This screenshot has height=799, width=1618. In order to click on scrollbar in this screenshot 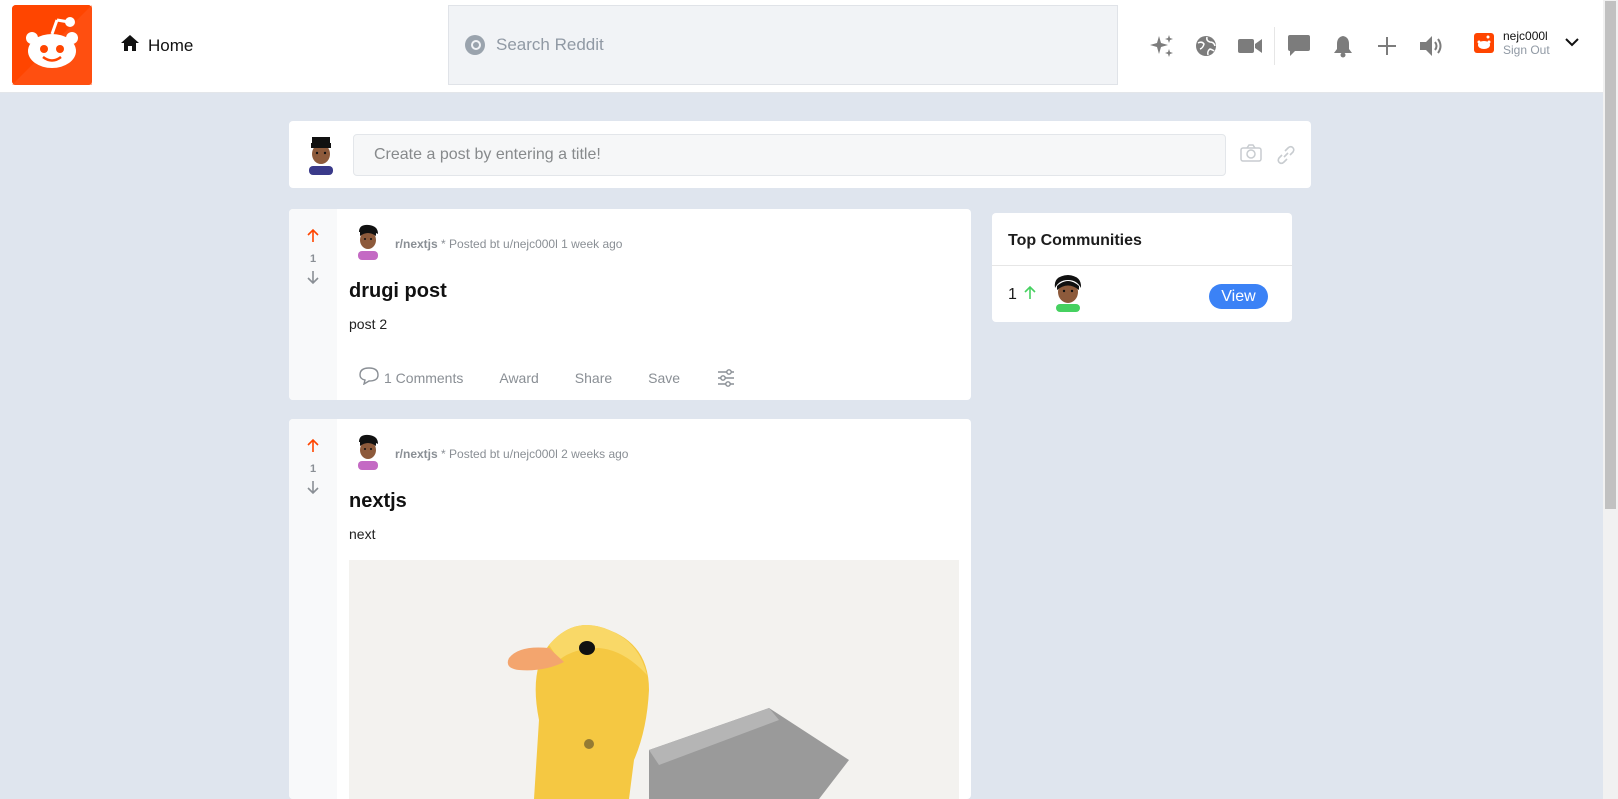, I will do `click(1610, 399)`.